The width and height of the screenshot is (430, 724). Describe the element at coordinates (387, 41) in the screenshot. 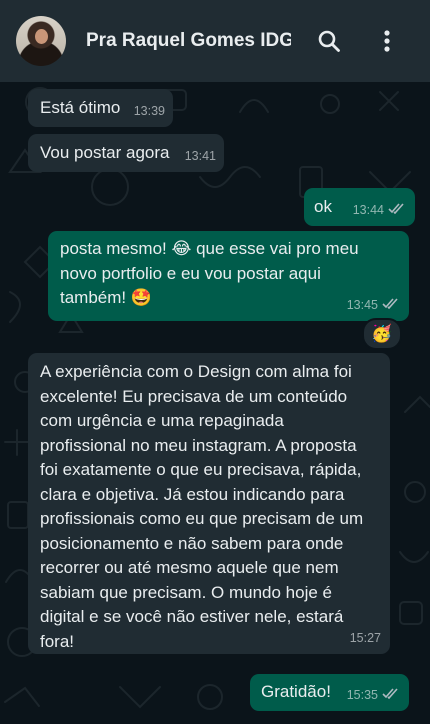

I see `more-vert-icon` at that location.